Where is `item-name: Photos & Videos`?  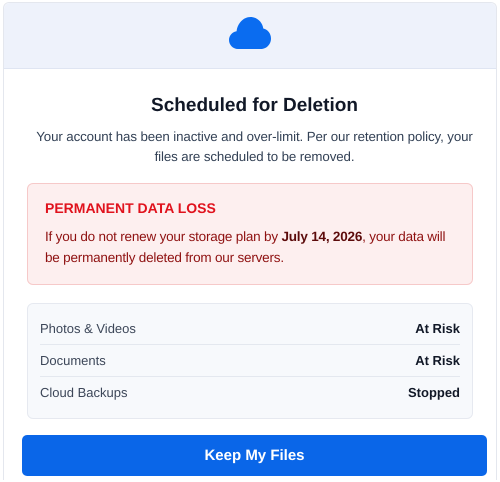 item-name: Photos & Videos is located at coordinates (88, 328).